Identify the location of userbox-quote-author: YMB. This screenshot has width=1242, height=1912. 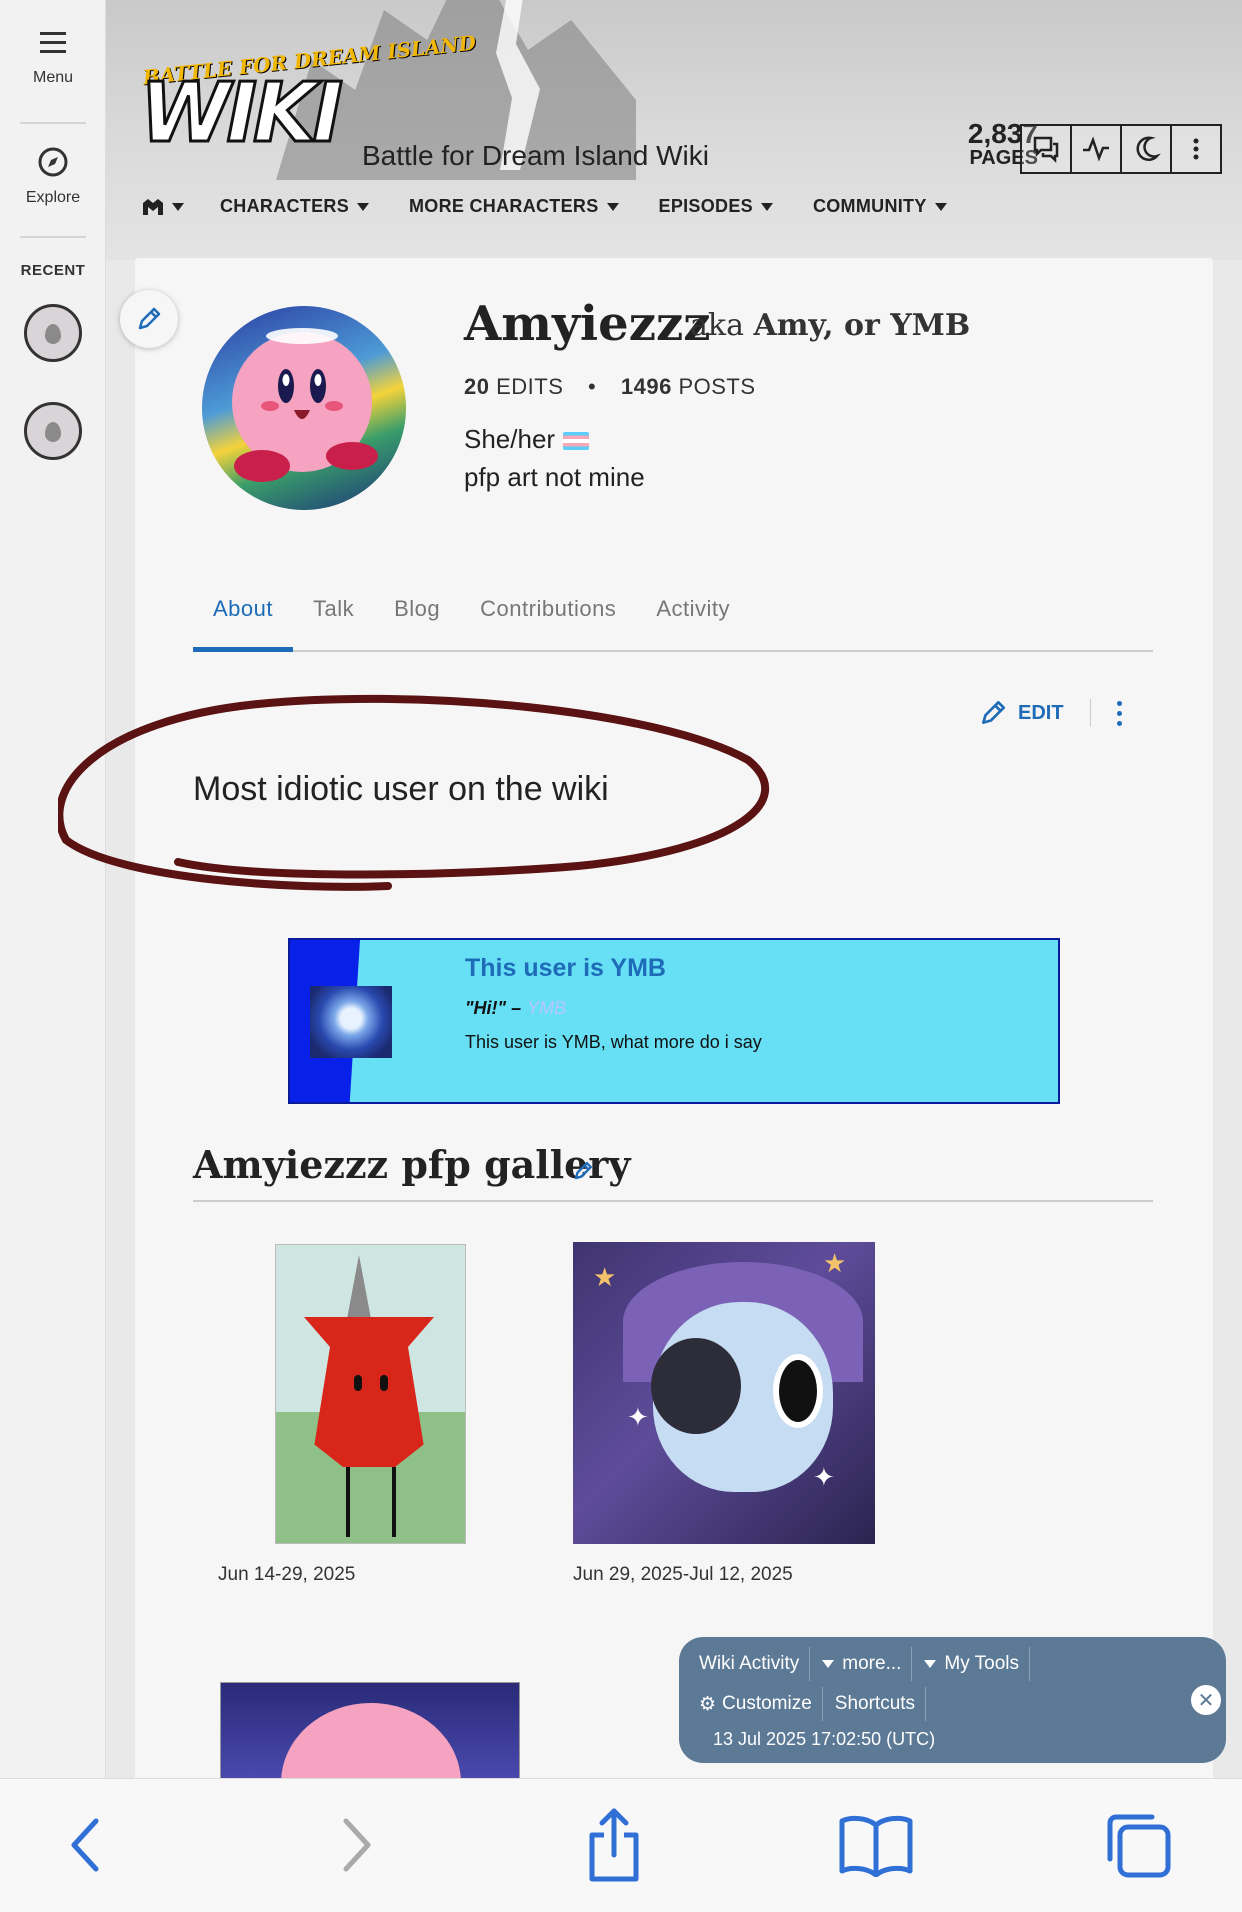
(546, 1008).